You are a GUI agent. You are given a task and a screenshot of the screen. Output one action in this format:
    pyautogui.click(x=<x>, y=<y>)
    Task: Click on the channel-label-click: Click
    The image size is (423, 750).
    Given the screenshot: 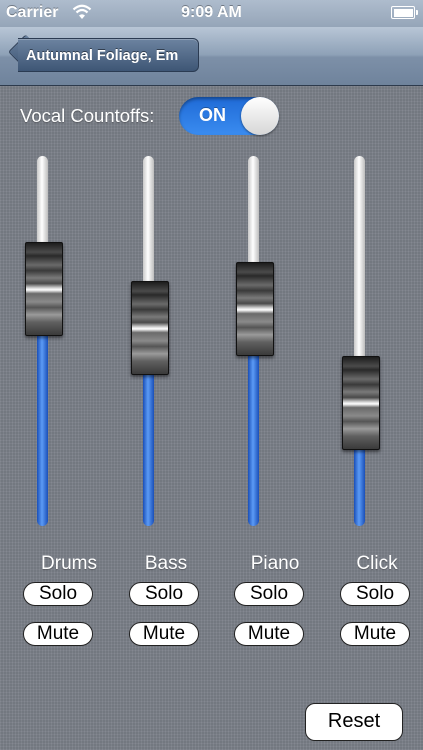 What is the action you would take?
    pyautogui.click(x=377, y=563)
    